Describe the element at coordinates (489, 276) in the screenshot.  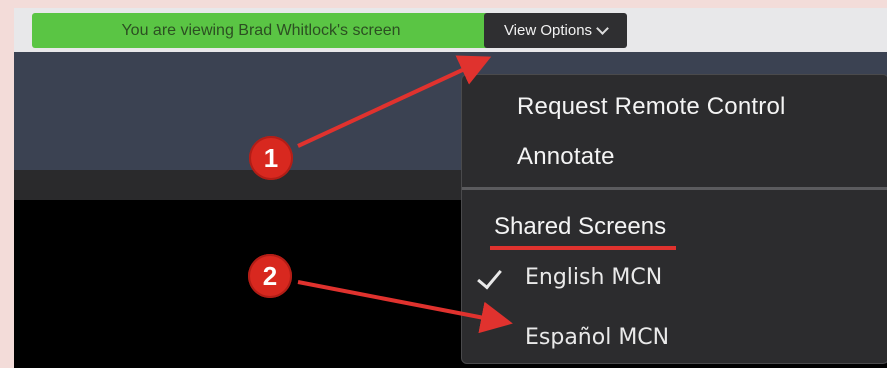
I see `checkmark-icon` at that location.